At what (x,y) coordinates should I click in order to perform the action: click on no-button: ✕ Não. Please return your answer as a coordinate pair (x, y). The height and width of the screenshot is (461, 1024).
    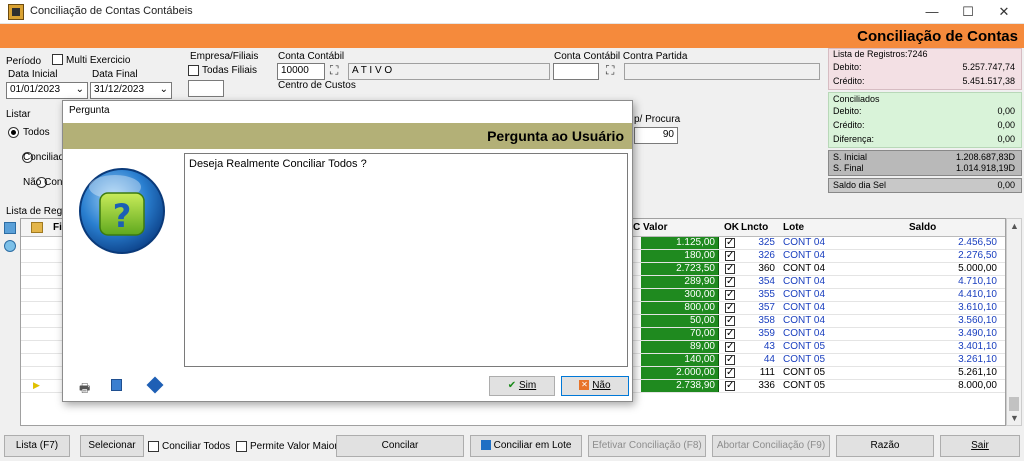
    Looking at the image, I should click on (595, 386).